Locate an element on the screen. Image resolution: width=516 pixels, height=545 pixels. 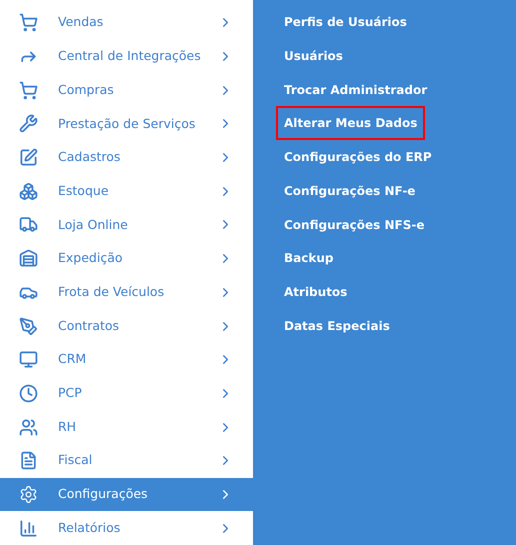
wrench-icon is located at coordinates (28, 124).